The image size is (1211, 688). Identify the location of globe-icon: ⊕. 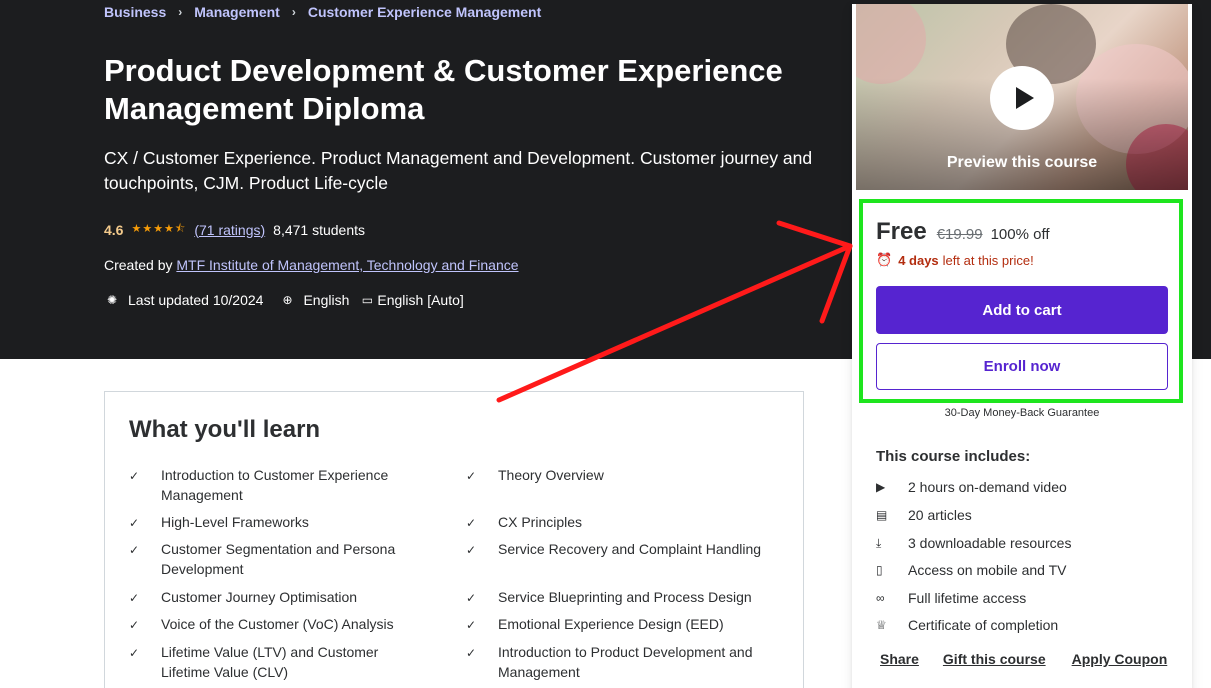
(287, 300).